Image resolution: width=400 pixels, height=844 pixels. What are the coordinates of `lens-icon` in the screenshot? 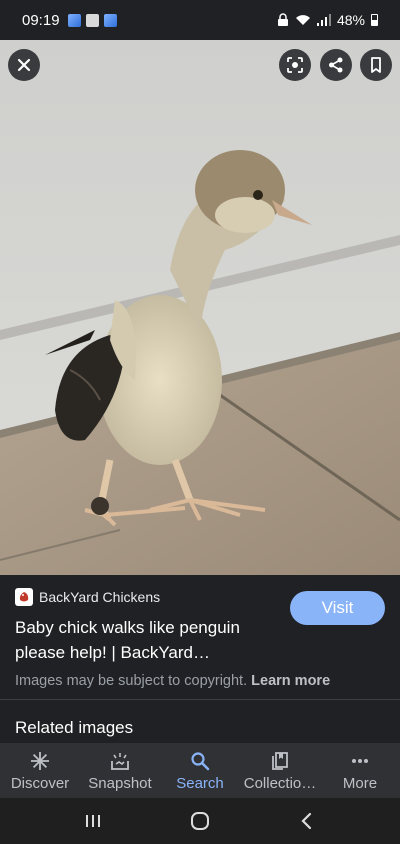 It's located at (295, 65).